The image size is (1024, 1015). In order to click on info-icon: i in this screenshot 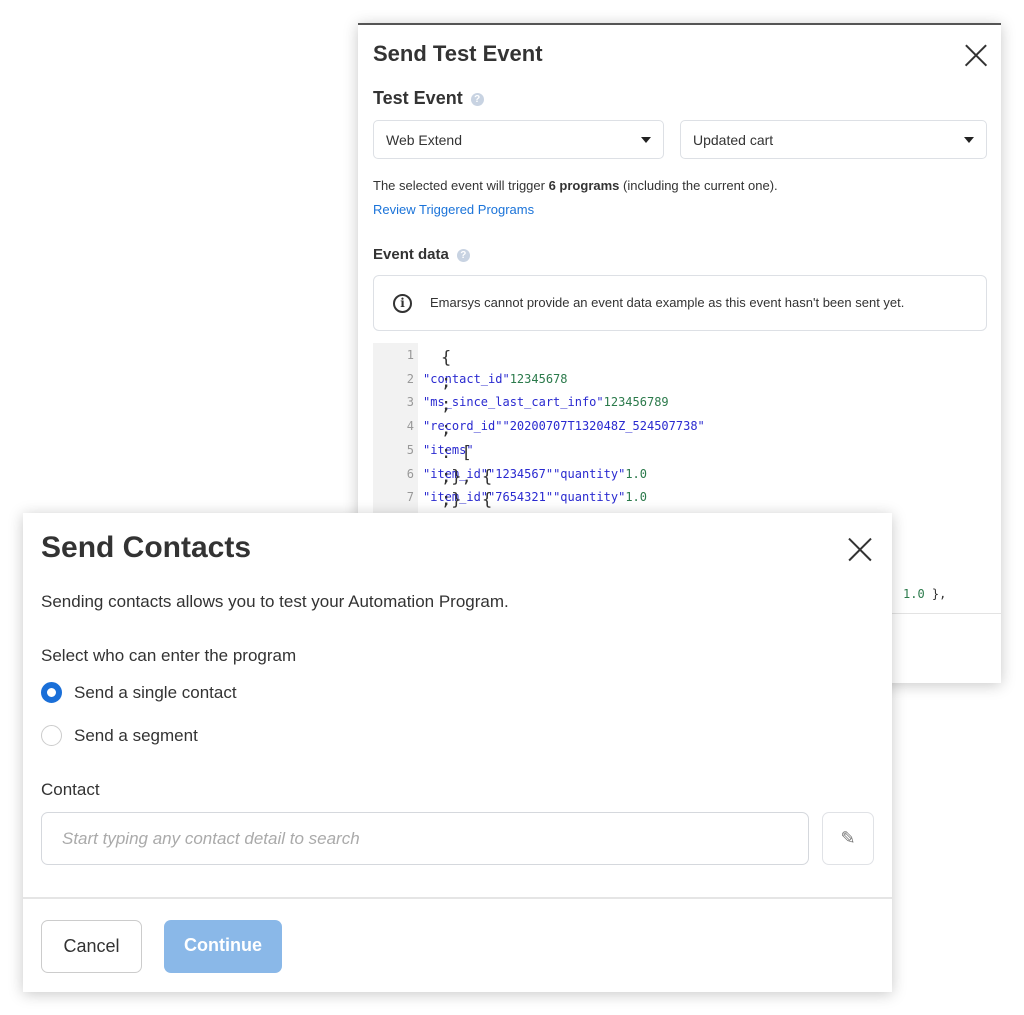, I will do `click(402, 303)`.